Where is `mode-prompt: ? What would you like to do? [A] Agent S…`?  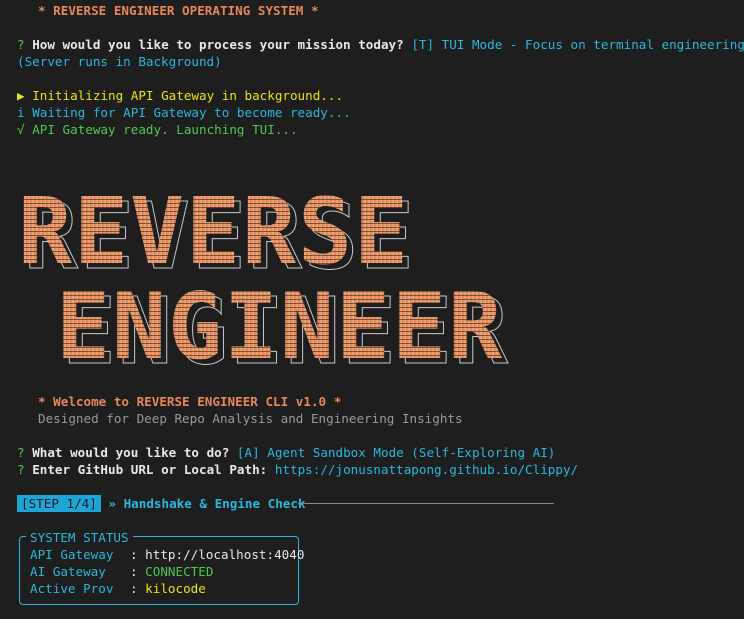
mode-prompt: ? What would you like to do? [A] Agent S… is located at coordinates (286, 452).